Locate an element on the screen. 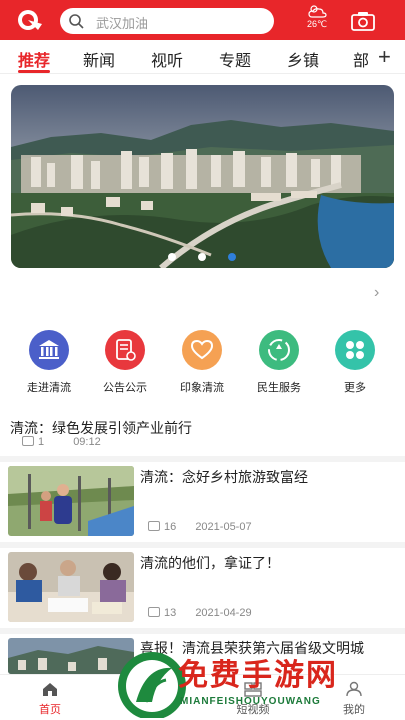  tab-departments: 部 is located at coordinates (361, 59).